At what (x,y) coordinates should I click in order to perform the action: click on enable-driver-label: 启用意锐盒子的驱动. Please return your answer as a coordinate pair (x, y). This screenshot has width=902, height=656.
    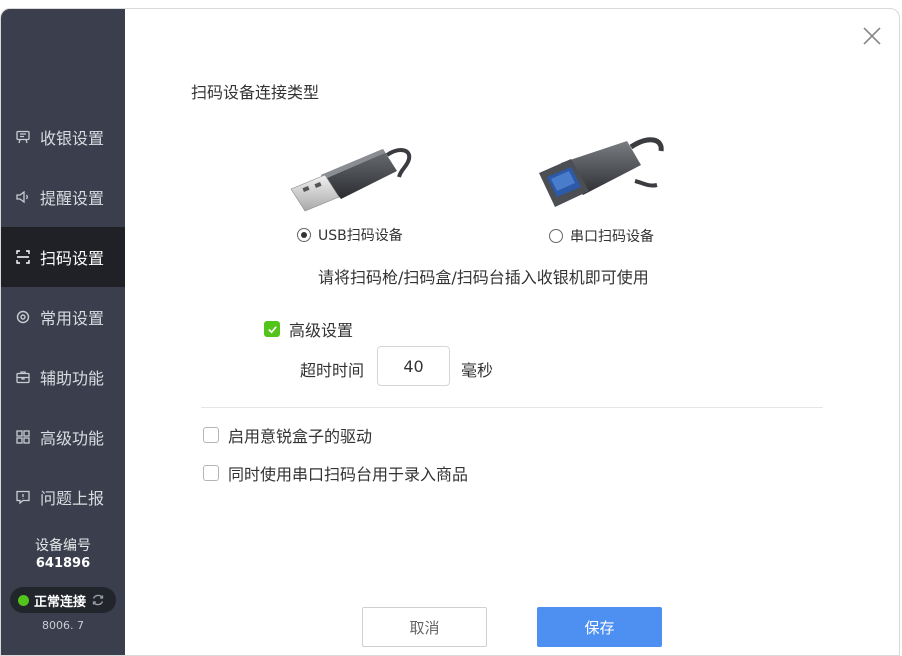
    Looking at the image, I should click on (300, 436).